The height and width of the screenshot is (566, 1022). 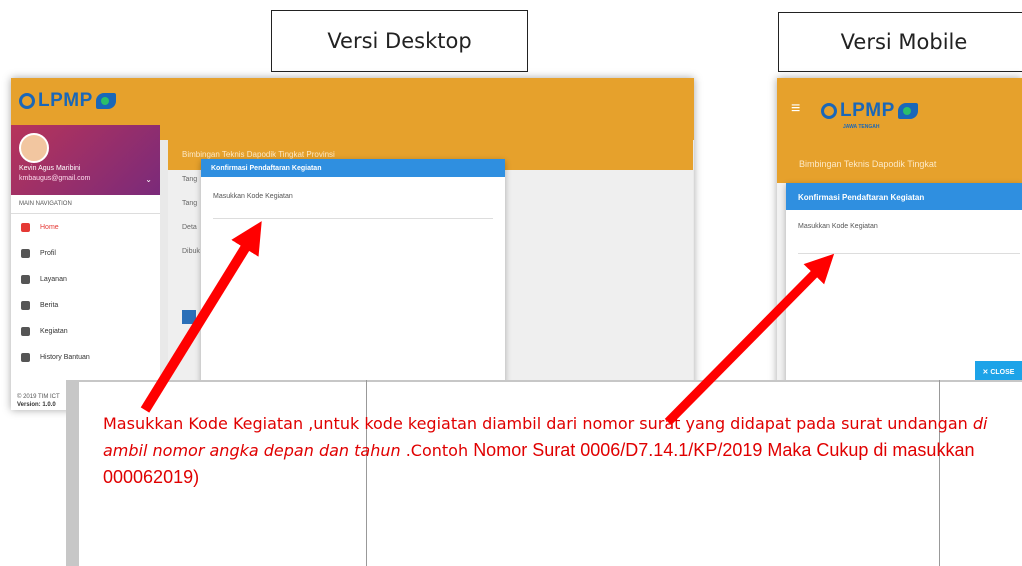 I want to click on mobile-version-label: Versi Mobile, so click(x=900, y=42).